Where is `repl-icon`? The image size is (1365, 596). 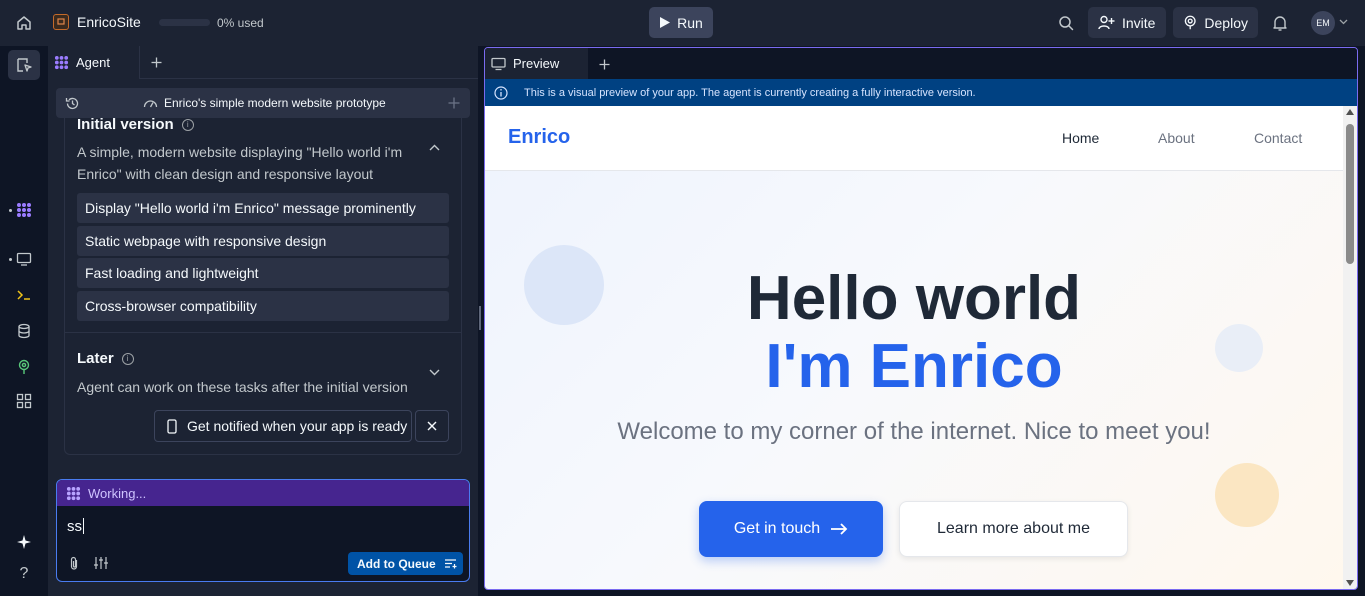 repl-icon is located at coordinates (61, 22).